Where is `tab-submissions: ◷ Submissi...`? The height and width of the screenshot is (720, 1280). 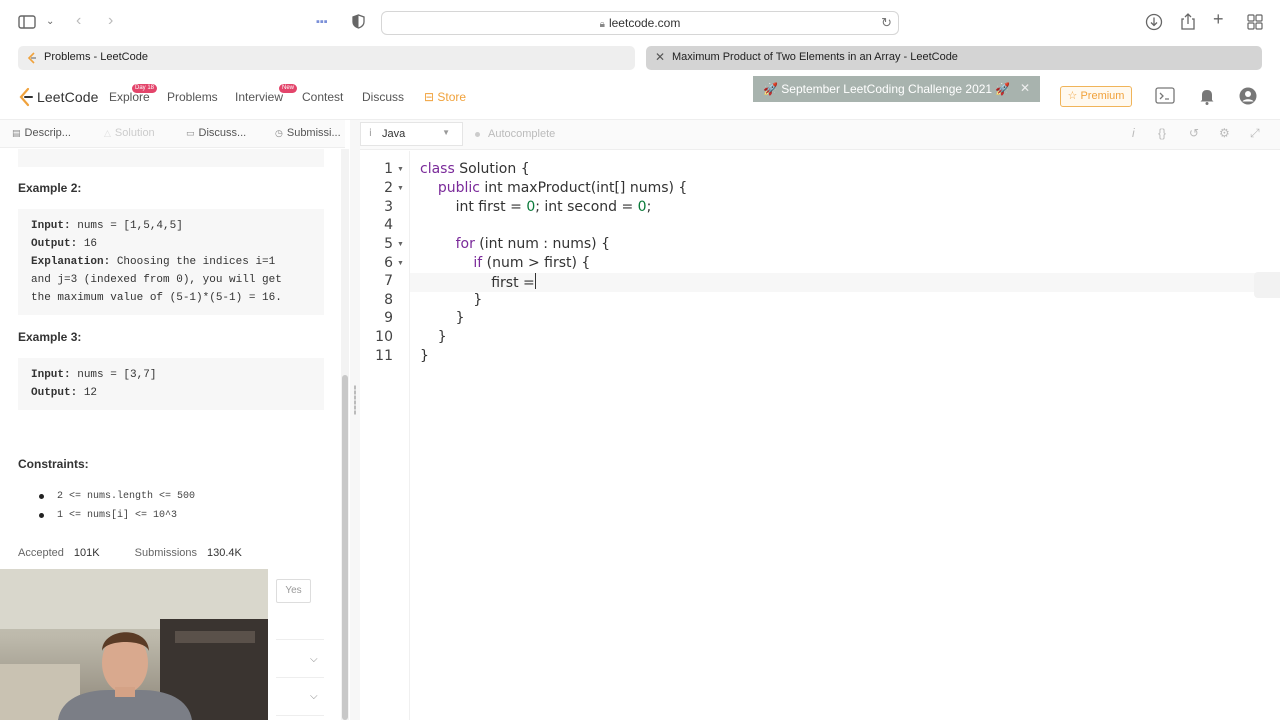 tab-submissions: ◷ Submissi... is located at coordinates (308, 133).